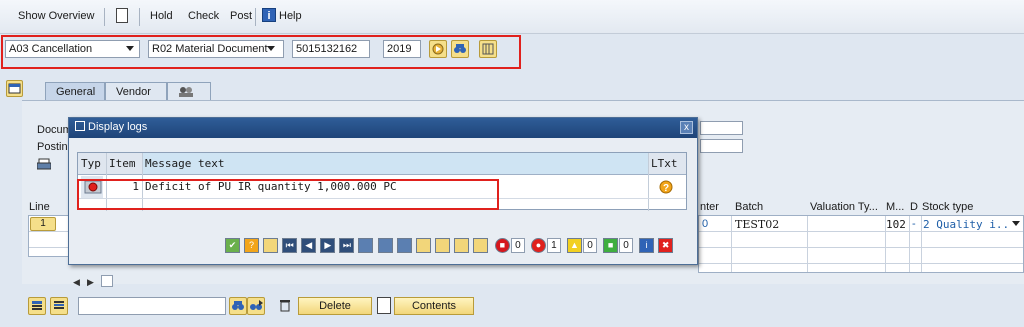  I want to click on trash-icon, so click(286, 306).